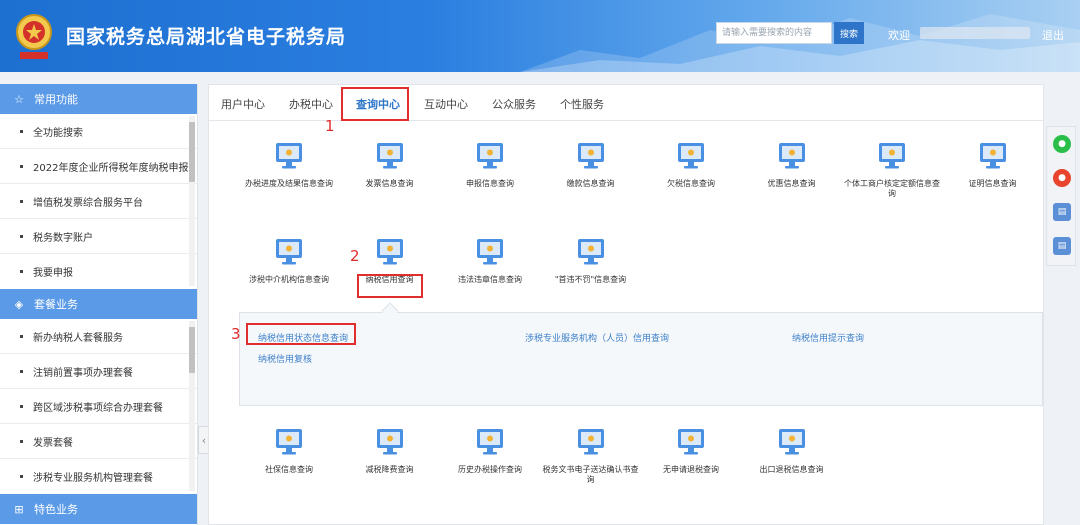  I want to click on sidebar-item-label: 增值税发票综合服务平台, so click(88, 203).